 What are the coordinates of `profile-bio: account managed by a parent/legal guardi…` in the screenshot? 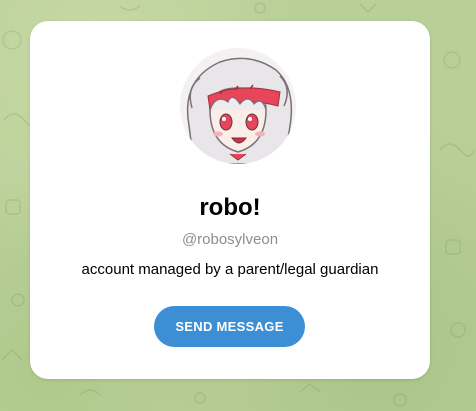 It's located at (230, 269).